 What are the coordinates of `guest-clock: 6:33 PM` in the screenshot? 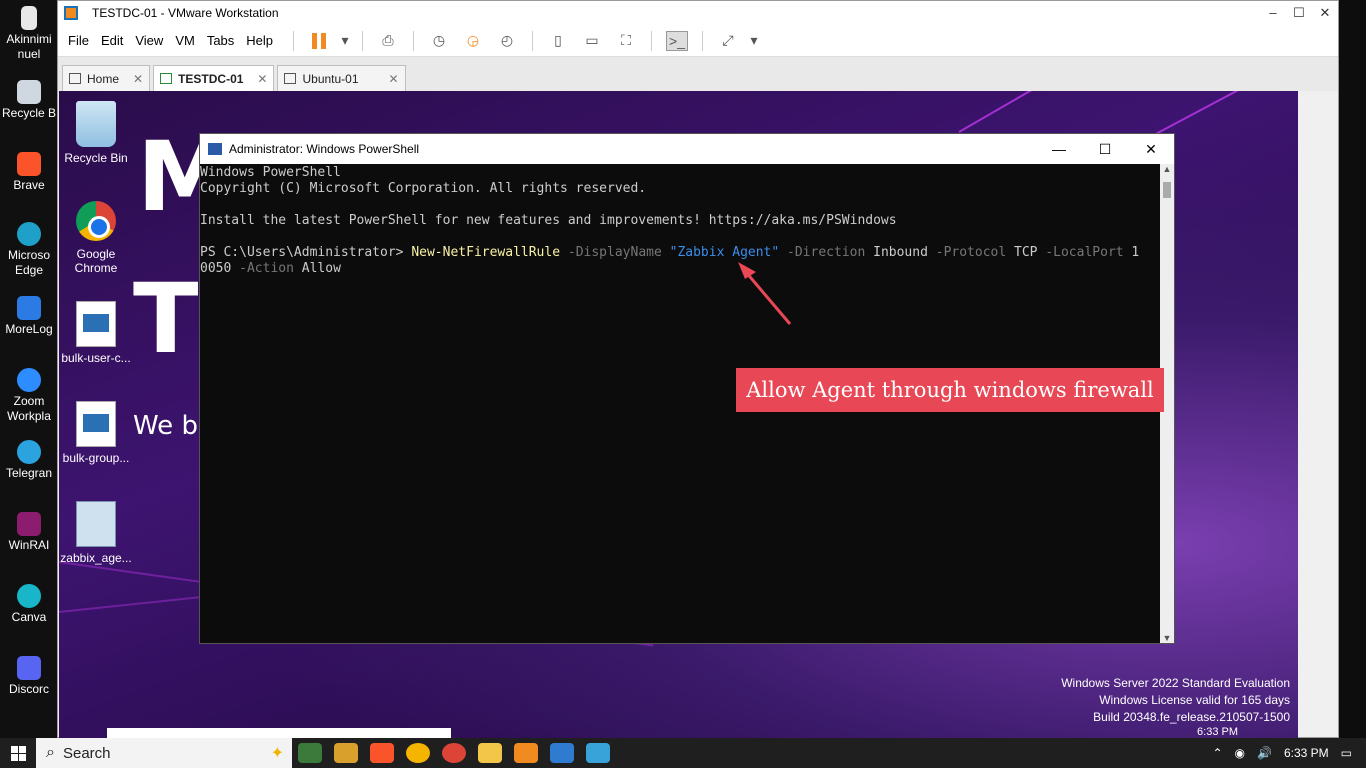 It's located at (1217, 732).